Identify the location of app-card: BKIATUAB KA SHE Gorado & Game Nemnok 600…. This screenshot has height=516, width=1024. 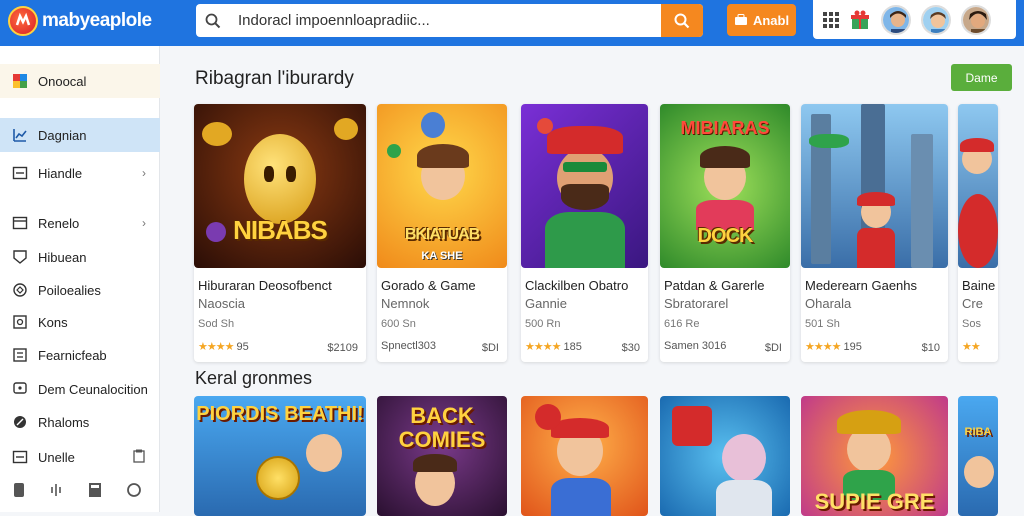
(442, 233).